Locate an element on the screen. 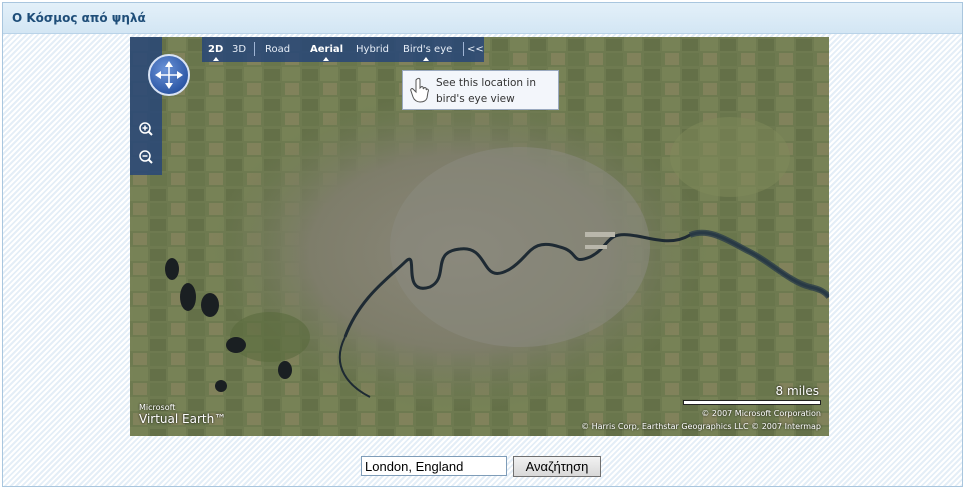 This screenshot has width=965, height=489. birds-eye-button: Bird's eye is located at coordinates (427, 49).